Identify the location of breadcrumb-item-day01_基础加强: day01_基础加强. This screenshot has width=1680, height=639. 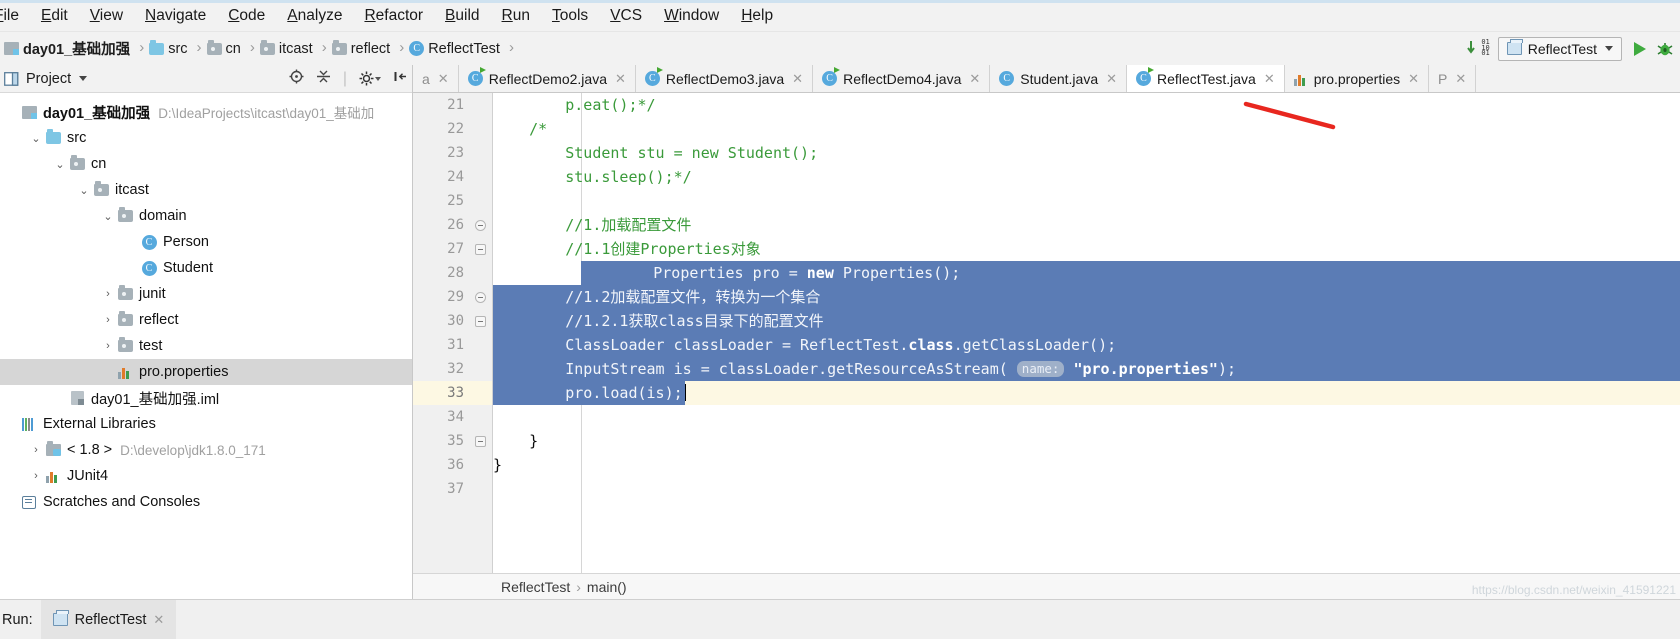
(69, 48).